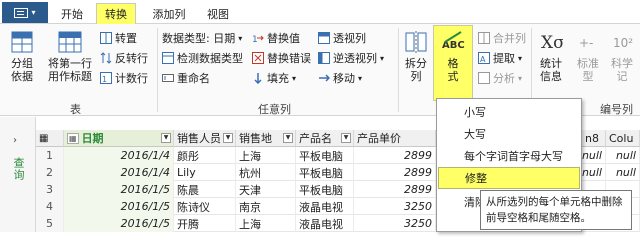 The image size is (640, 240). I want to click on rename-button: 重命名, so click(186, 78).